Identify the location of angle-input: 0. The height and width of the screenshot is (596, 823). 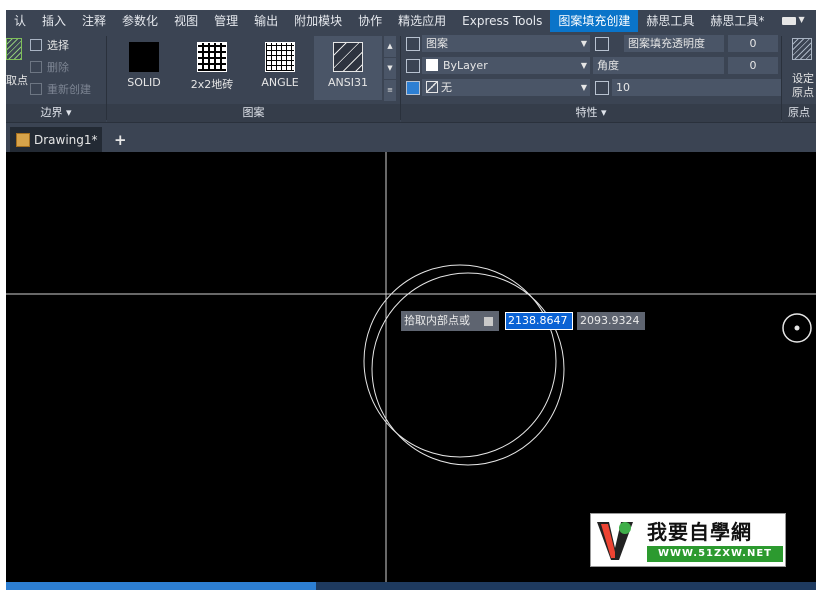
(753, 65).